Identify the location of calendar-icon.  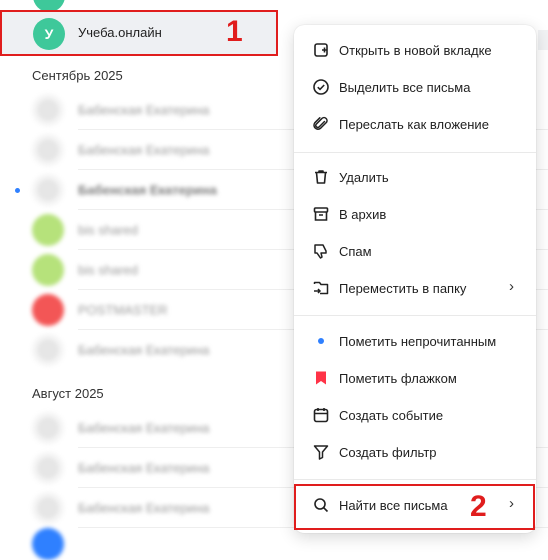
(321, 415).